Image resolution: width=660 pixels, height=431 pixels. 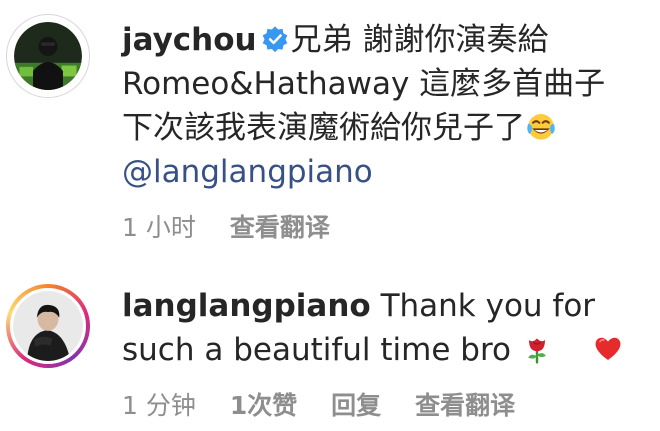 I want to click on comment-meta: 1 分钟 1次赞 回复 查看翻译, so click(x=385, y=404).